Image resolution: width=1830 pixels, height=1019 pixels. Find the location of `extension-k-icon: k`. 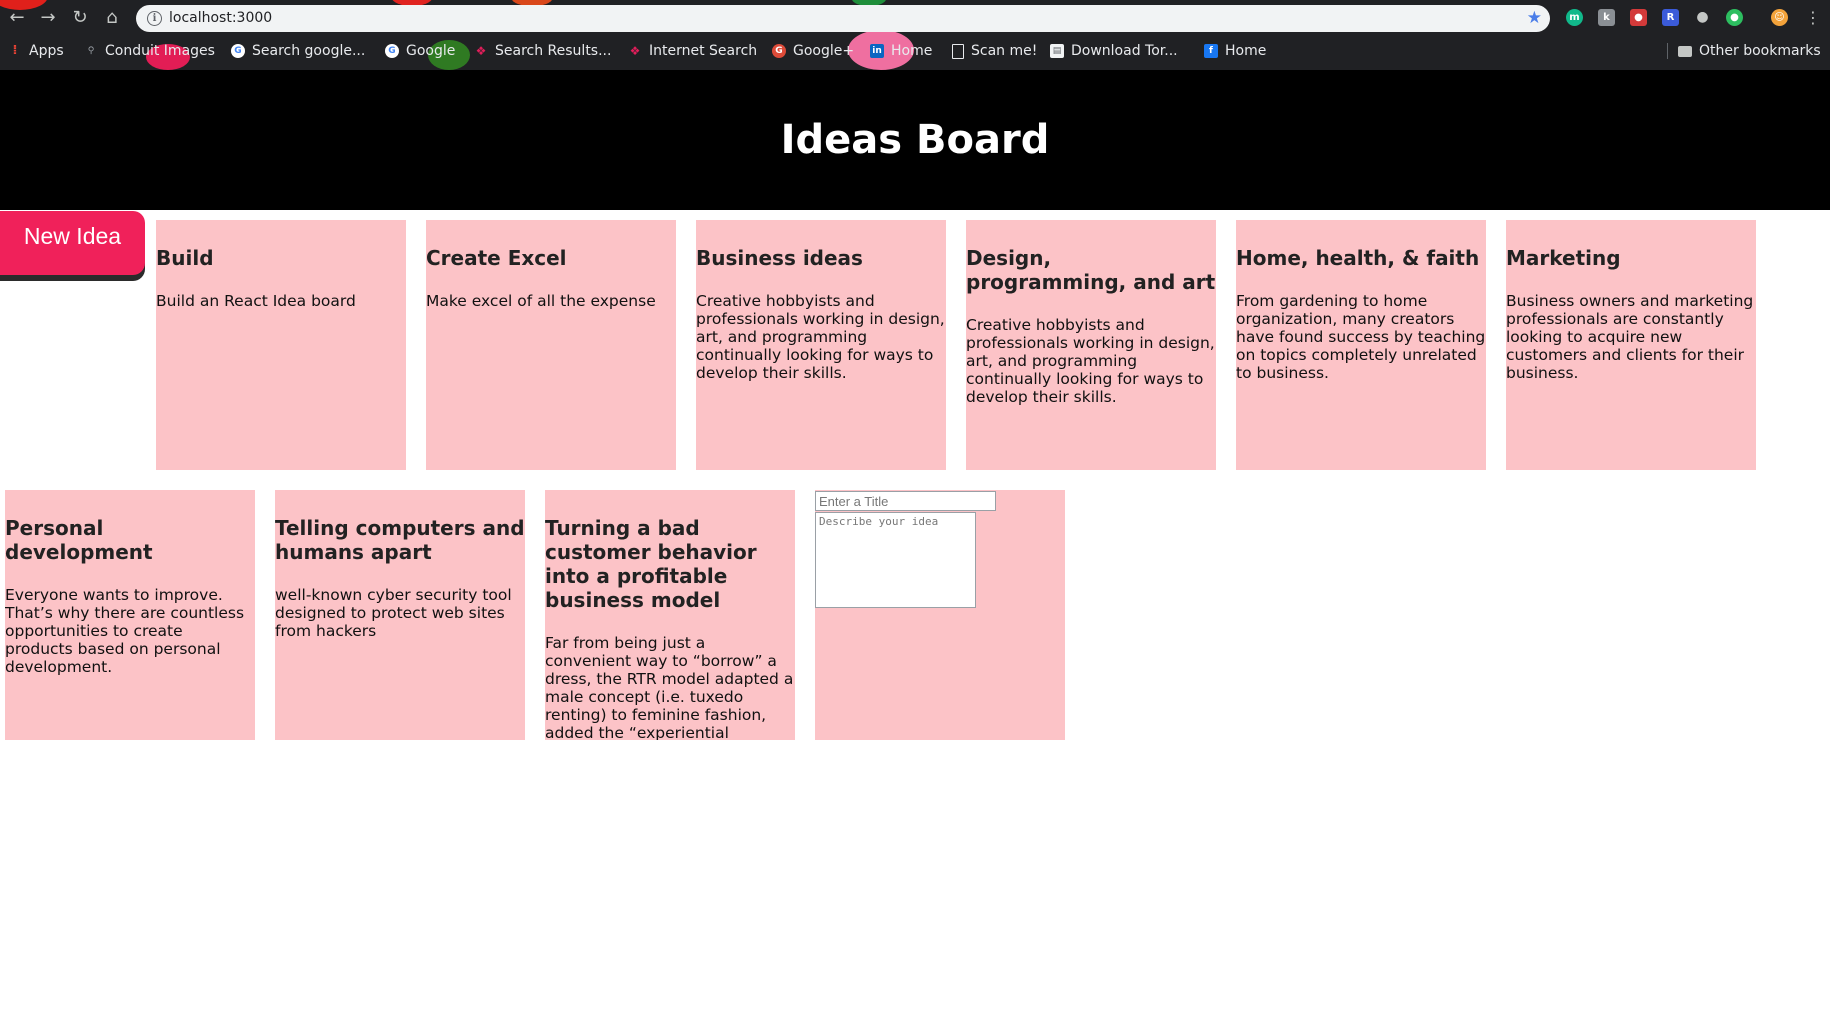

extension-k-icon: k is located at coordinates (1606, 17).